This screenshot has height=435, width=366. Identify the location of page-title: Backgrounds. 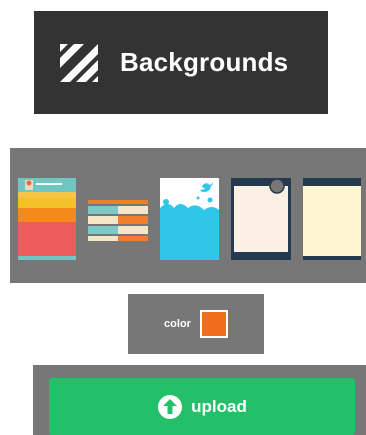
(204, 62).